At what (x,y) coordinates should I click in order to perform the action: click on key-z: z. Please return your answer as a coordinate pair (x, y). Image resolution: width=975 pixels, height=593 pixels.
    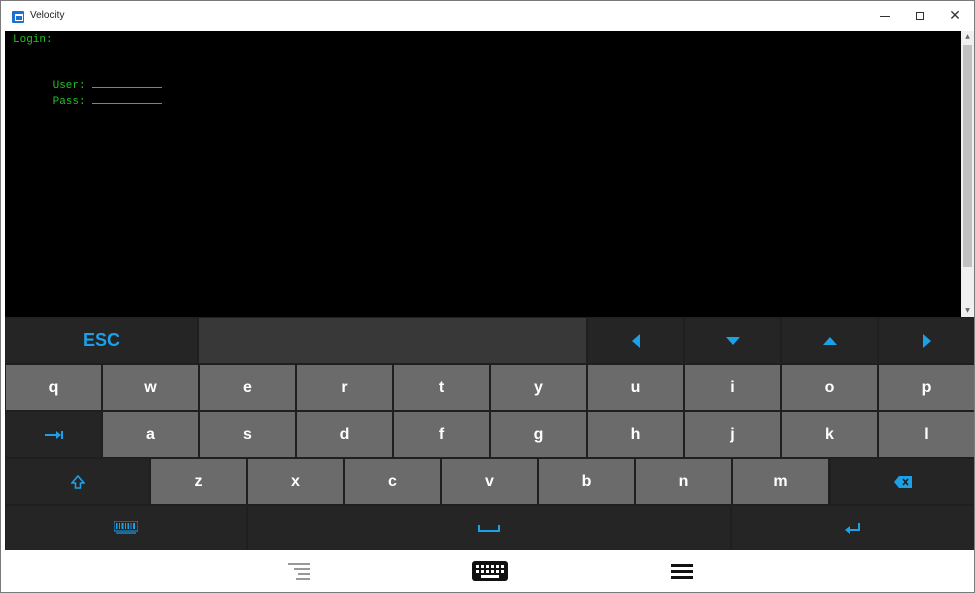
    Looking at the image, I should click on (198, 481).